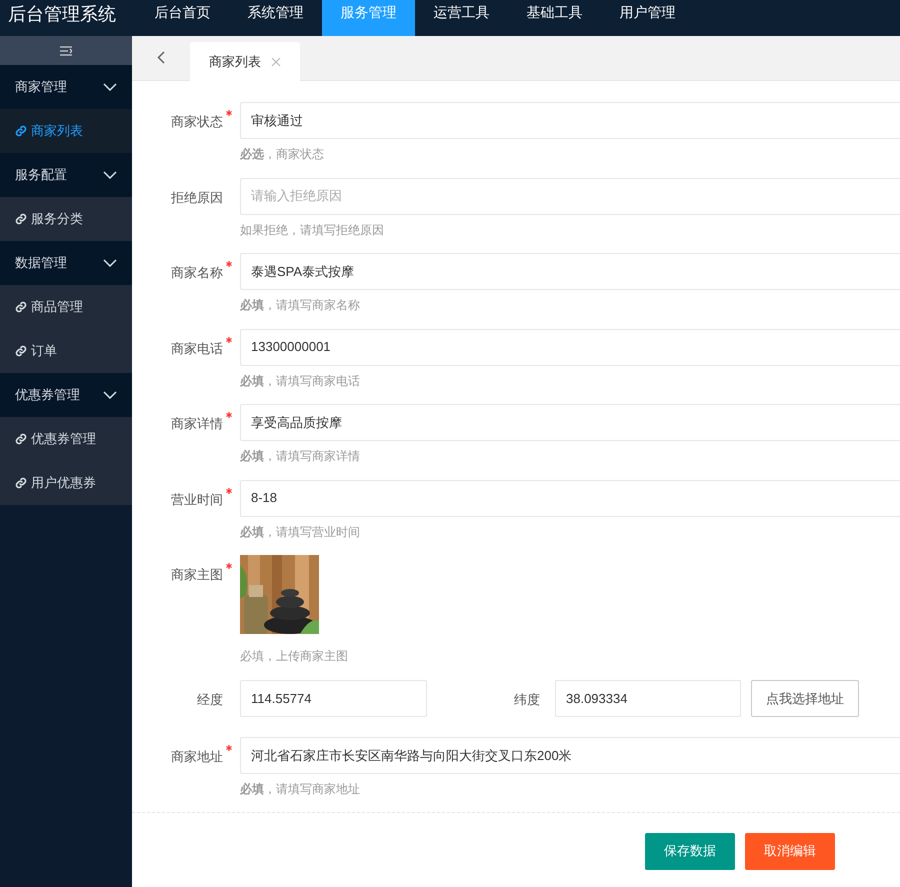 This screenshot has width=900, height=887. Describe the element at coordinates (197, 757) in the screenshot. I see `field-label: 商家地址` at that location.